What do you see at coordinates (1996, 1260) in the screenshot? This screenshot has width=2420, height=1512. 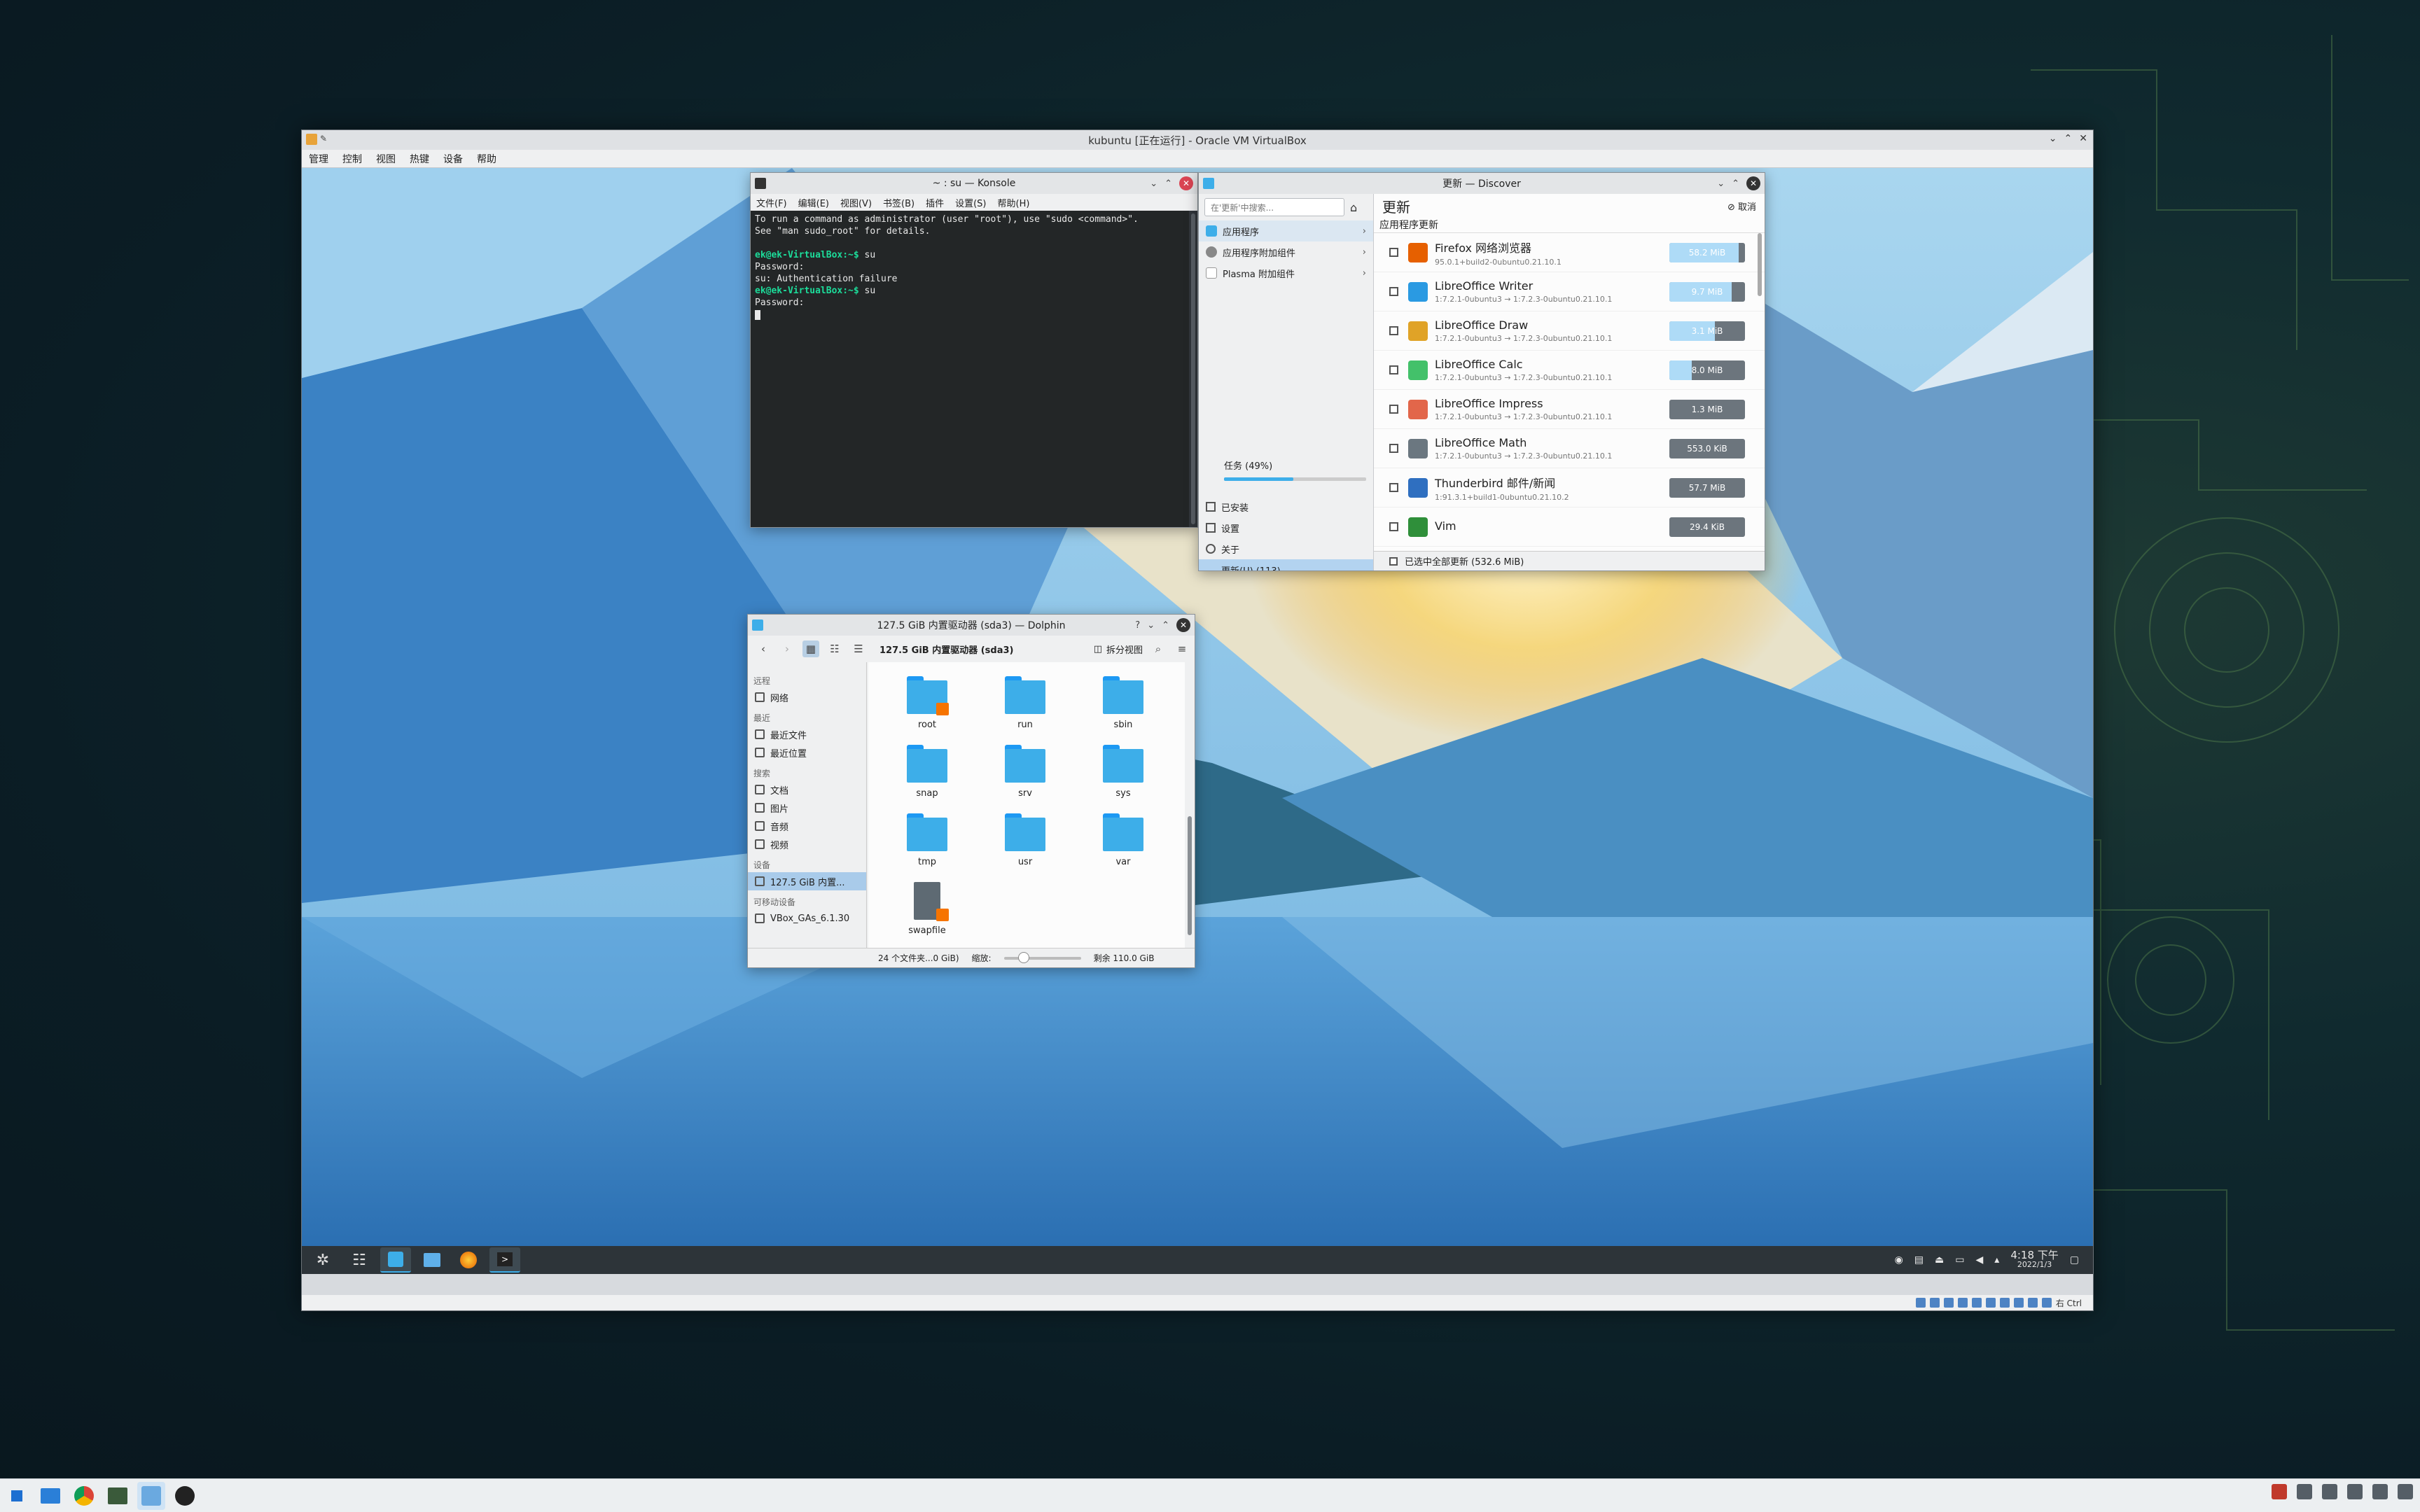 I see `expand-tray-icon: ▴` at bounding box center [1996, 1260].